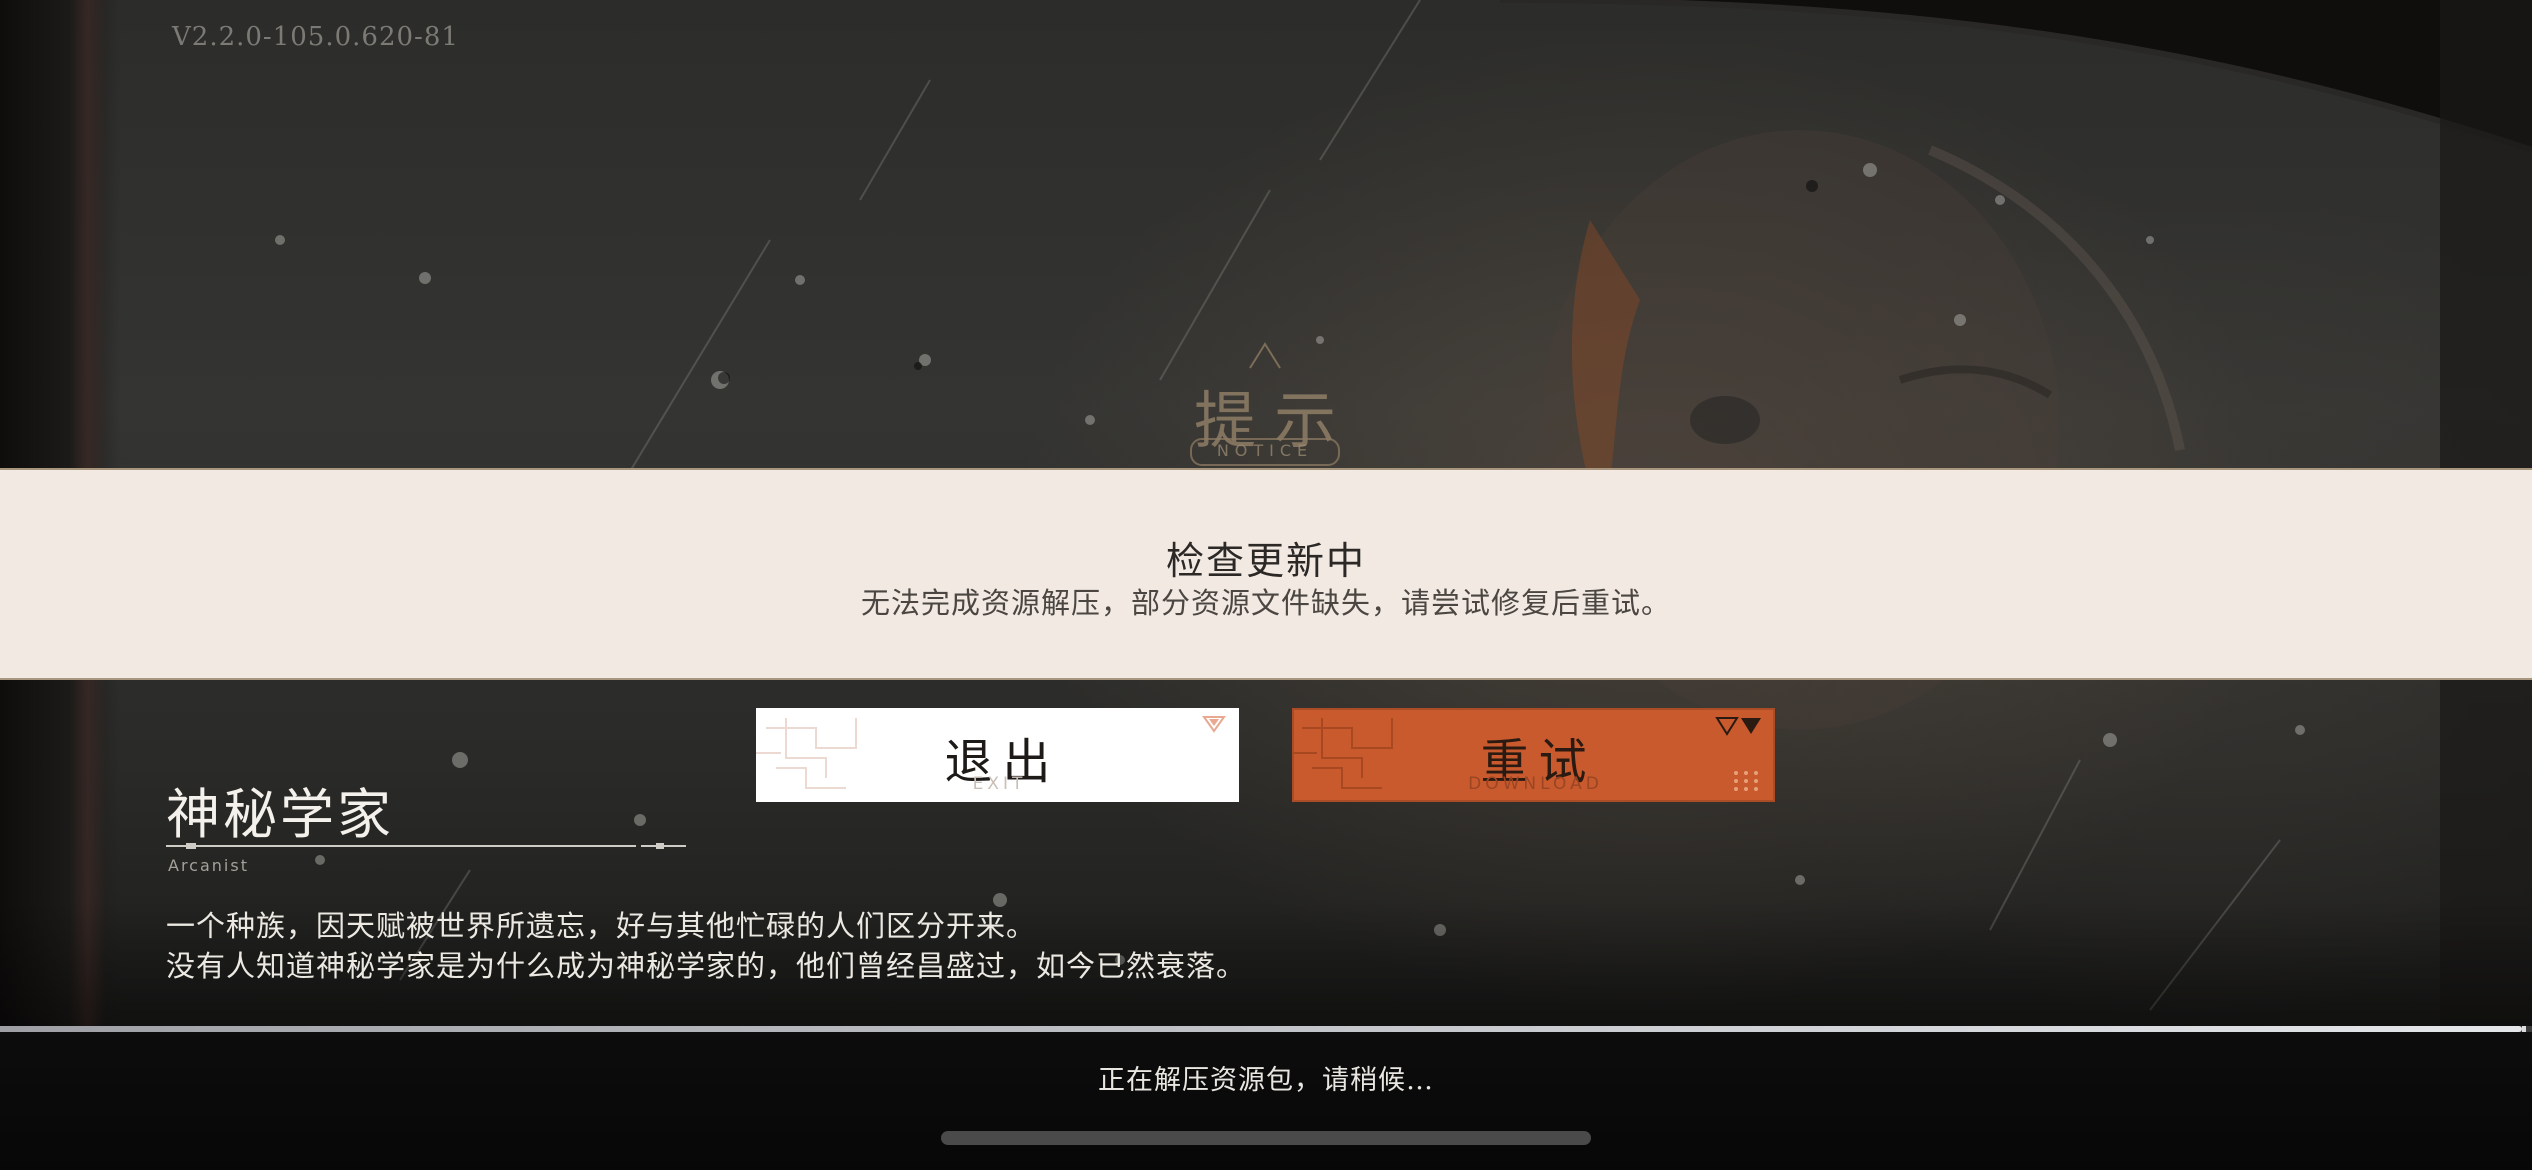 This screenshot has width=2532, height=1170. What do you see at coordinates (280, 814) in the screenshot?
I see `class-name: 神秘学家` at bounding box center [280, 814].